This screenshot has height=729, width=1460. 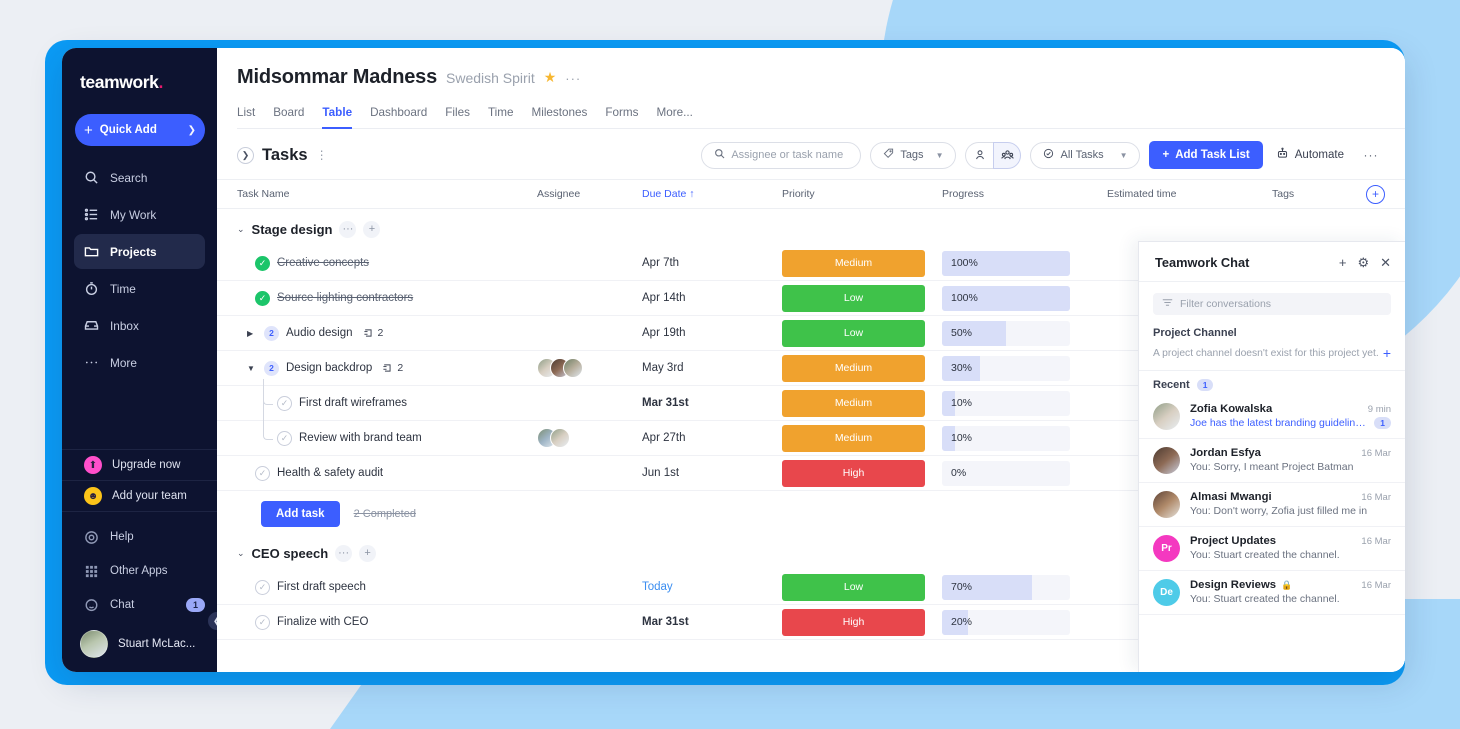 I want to click on tasks-more-button: ⋮, so click(x=322, y=155).